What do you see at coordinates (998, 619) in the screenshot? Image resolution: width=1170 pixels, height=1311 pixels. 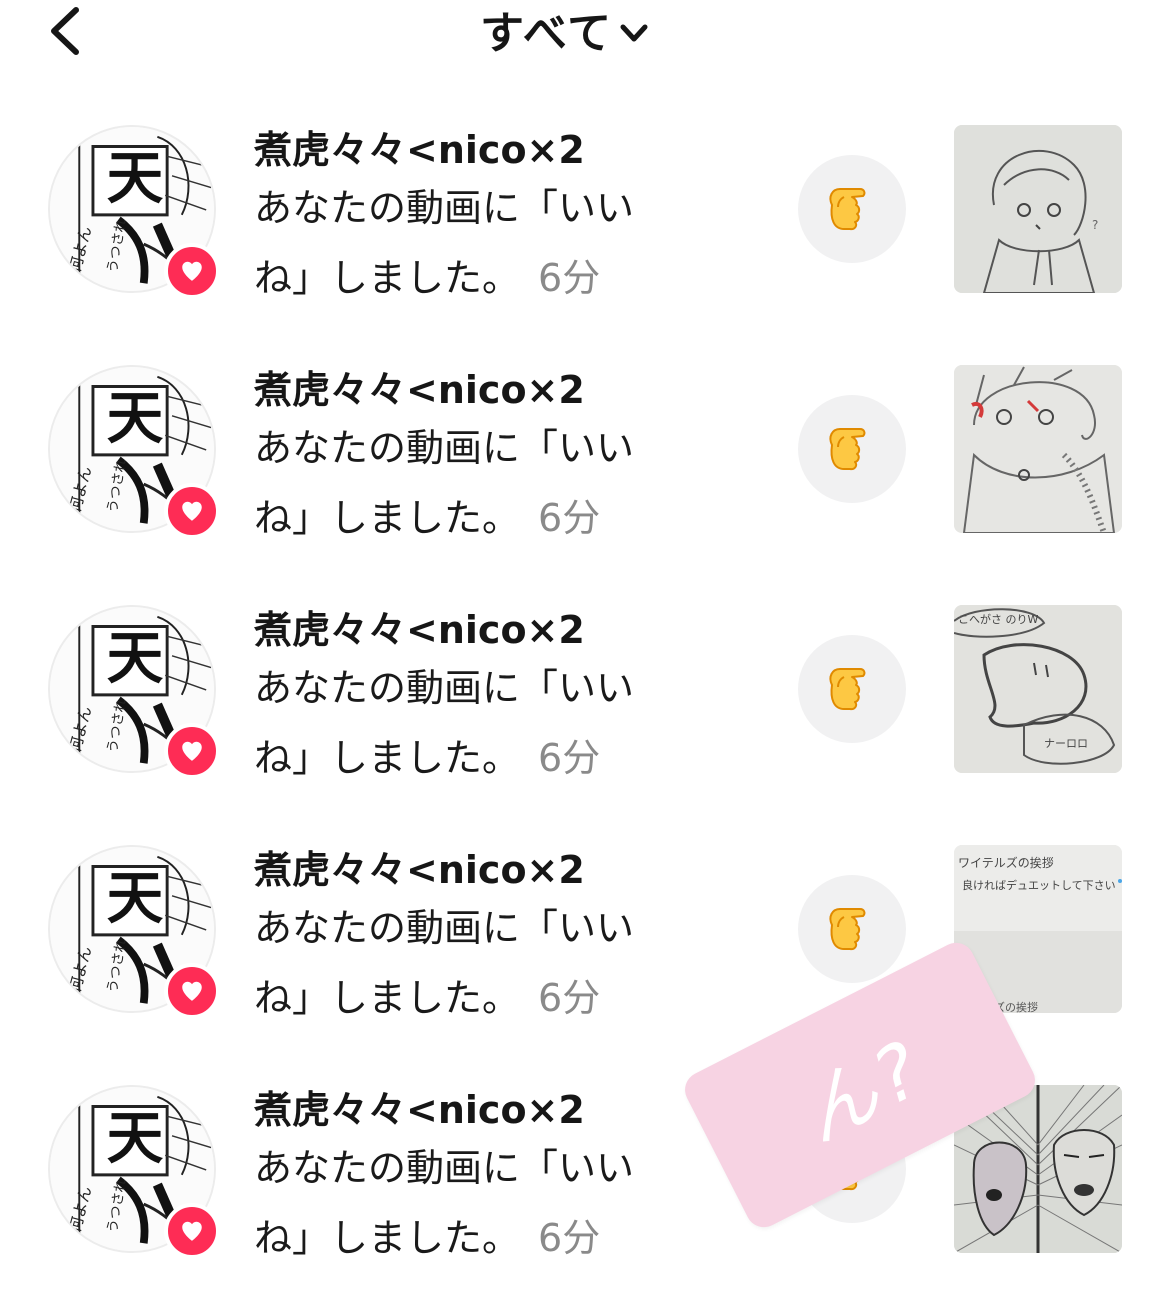 I see `svg-text: こへがさ のりW` at bounding box center [998, 619].